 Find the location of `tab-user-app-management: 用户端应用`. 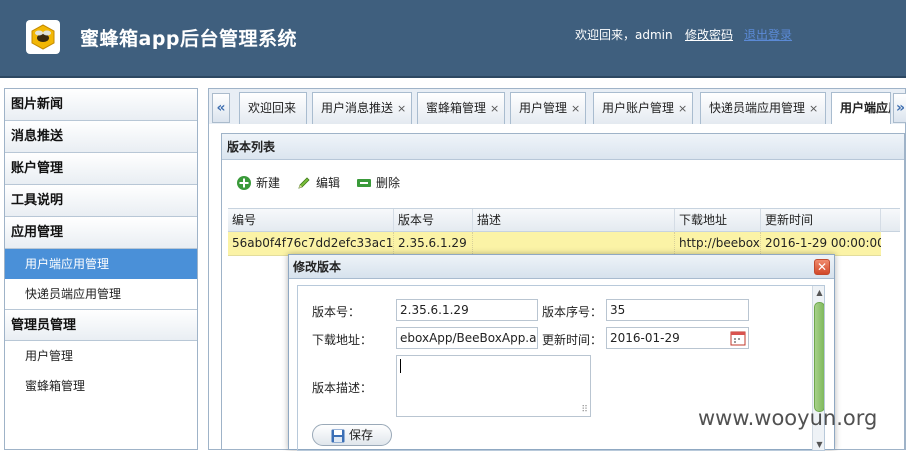

tab-user-app-management: 用户端应用 is located at coordinates (861, 108).